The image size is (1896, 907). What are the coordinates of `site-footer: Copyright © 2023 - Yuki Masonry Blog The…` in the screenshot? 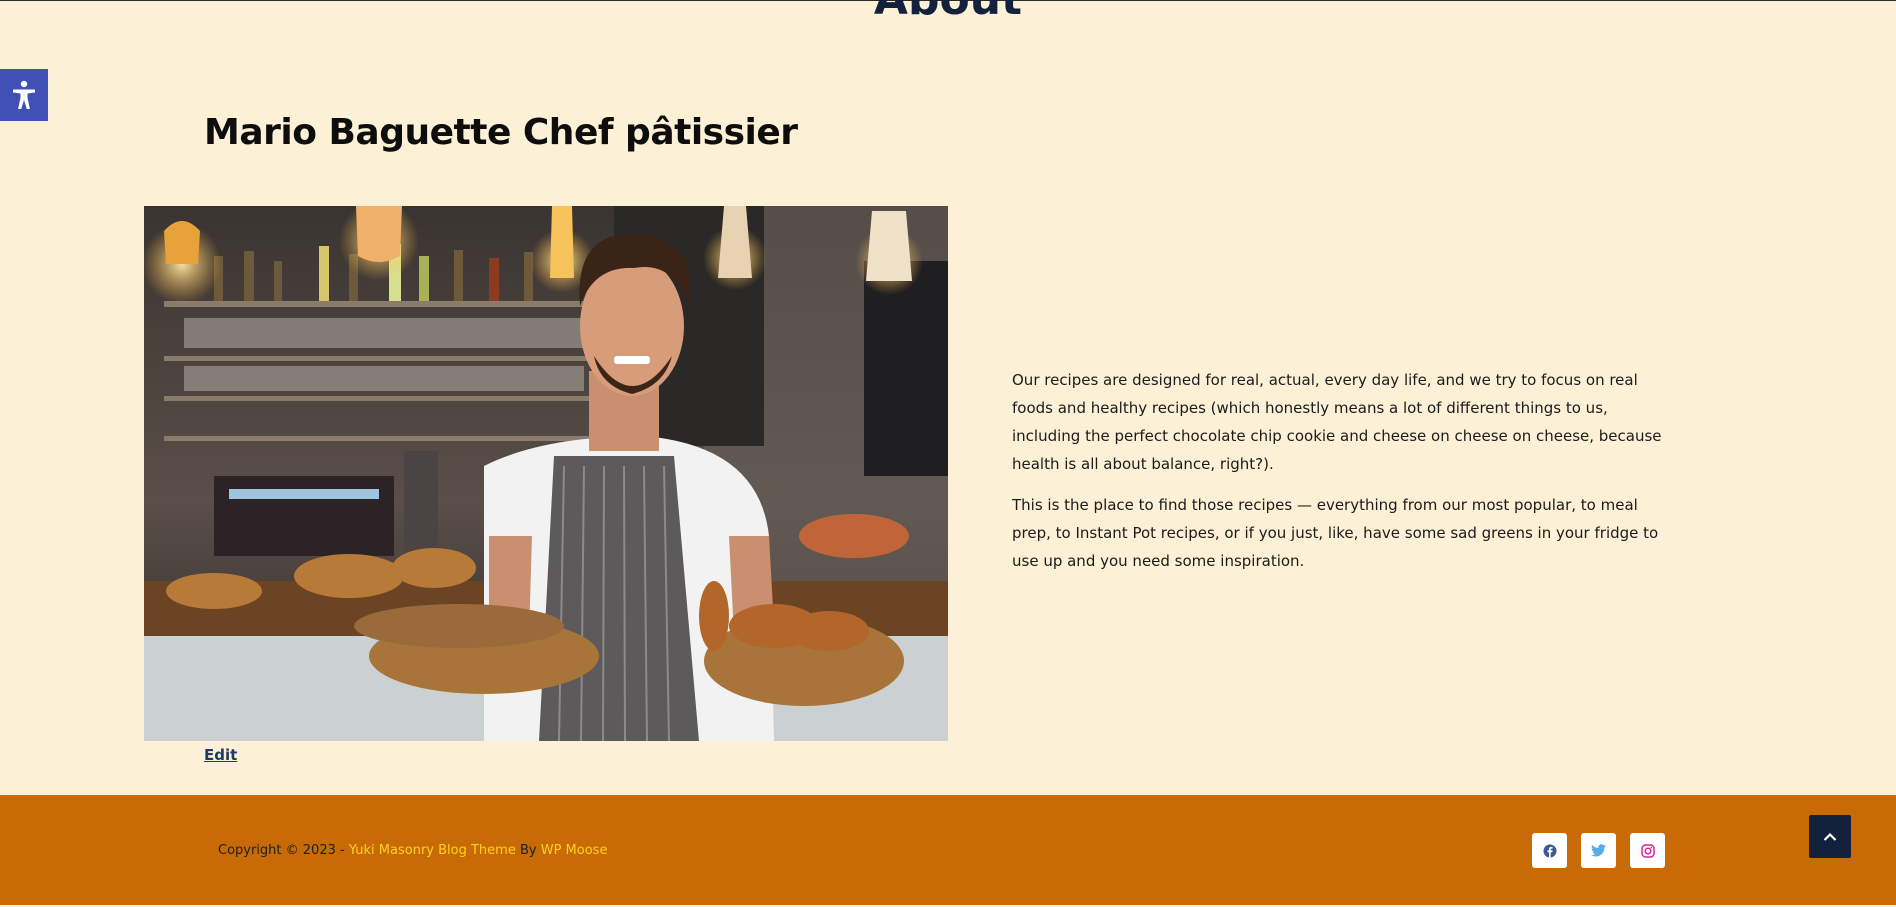 It's located at (948, 851).